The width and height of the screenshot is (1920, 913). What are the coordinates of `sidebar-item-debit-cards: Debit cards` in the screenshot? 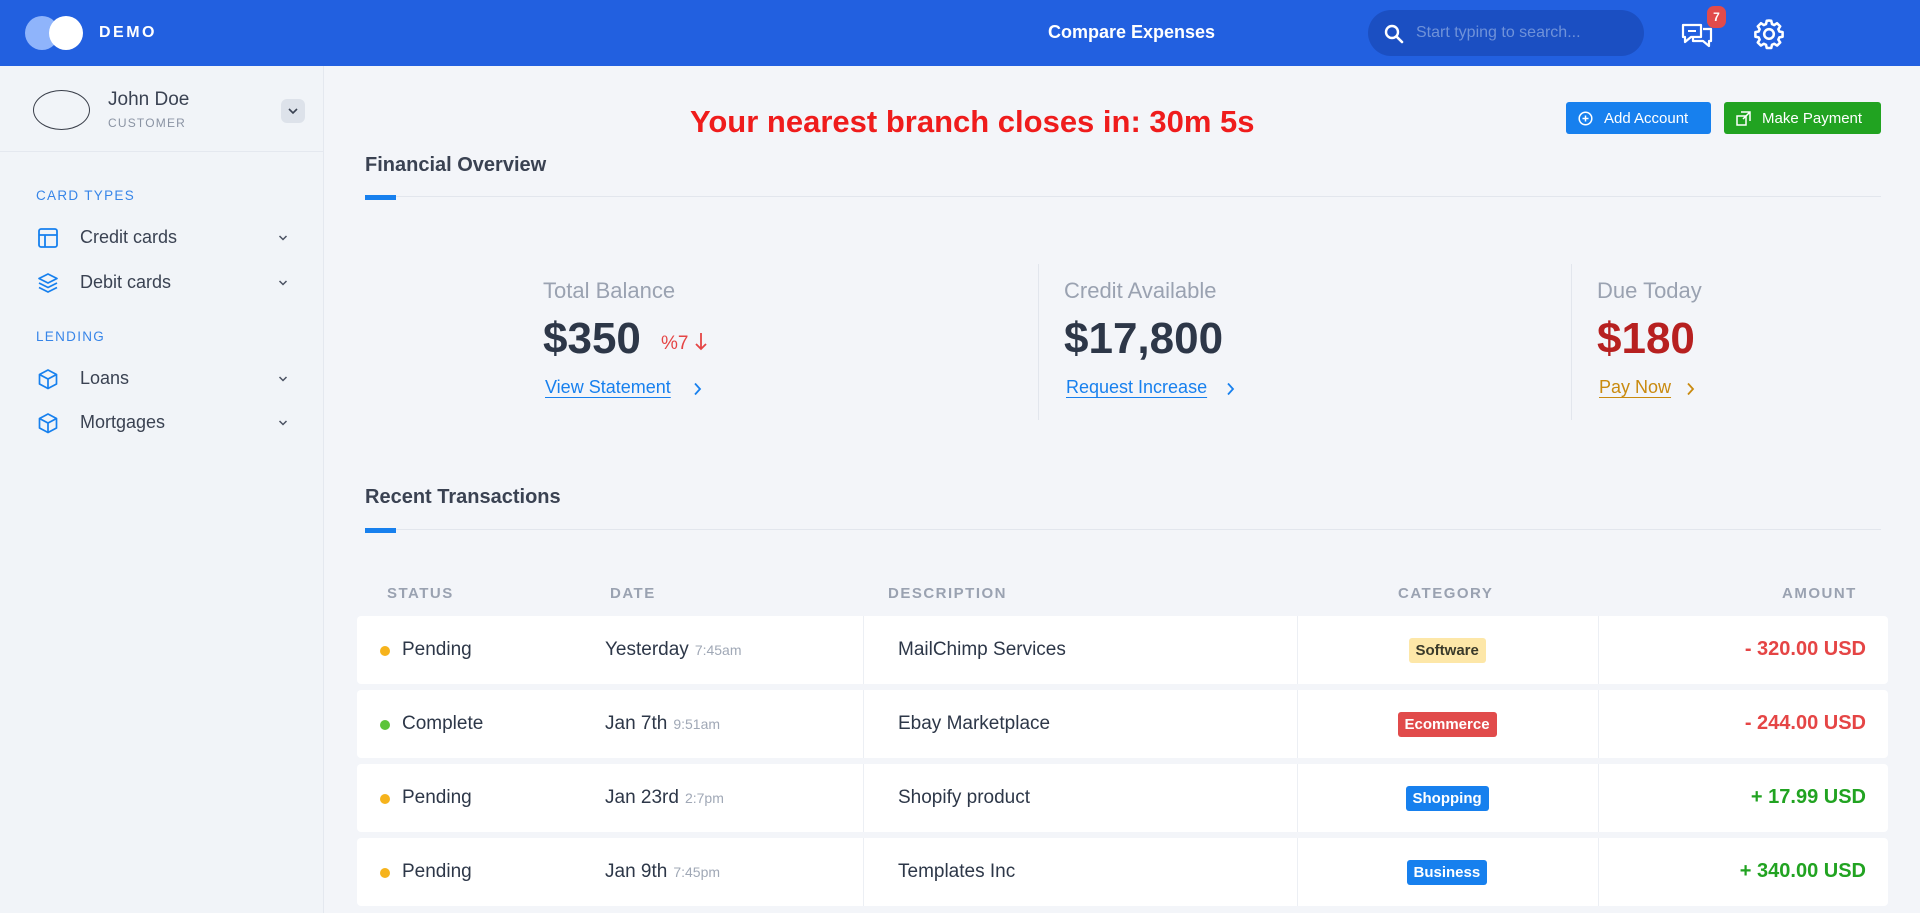 It's located at (162, 283).